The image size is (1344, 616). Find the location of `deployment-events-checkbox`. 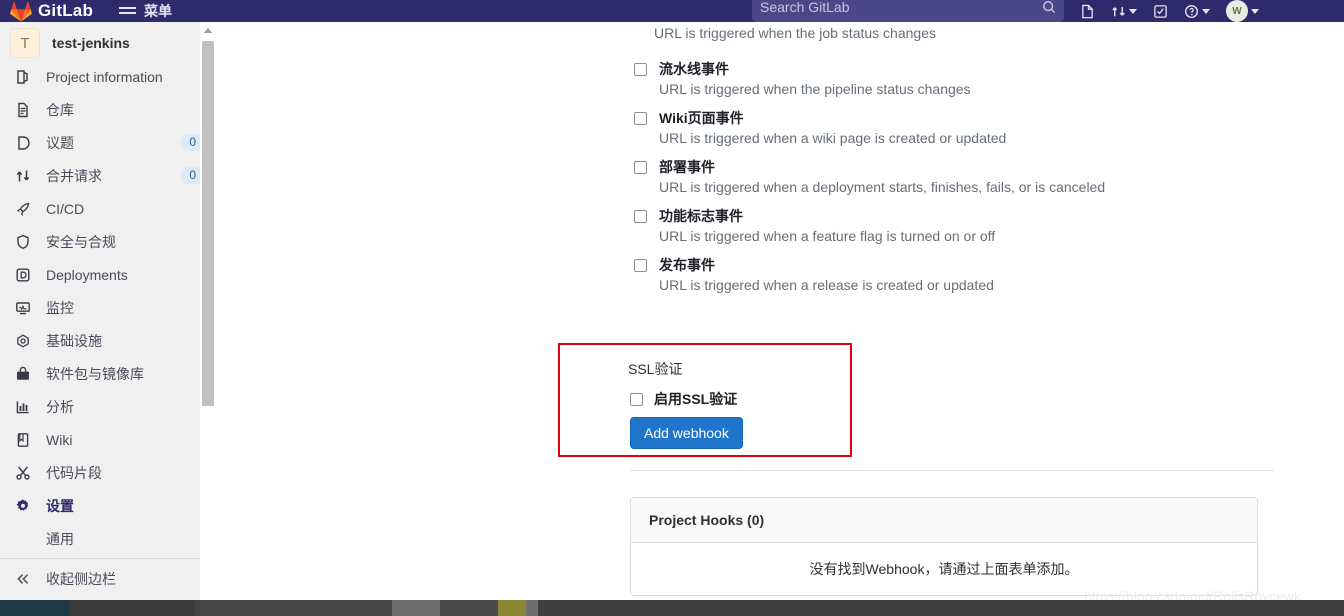

deployment-events-checkbox is located at coordinates (640, 167).